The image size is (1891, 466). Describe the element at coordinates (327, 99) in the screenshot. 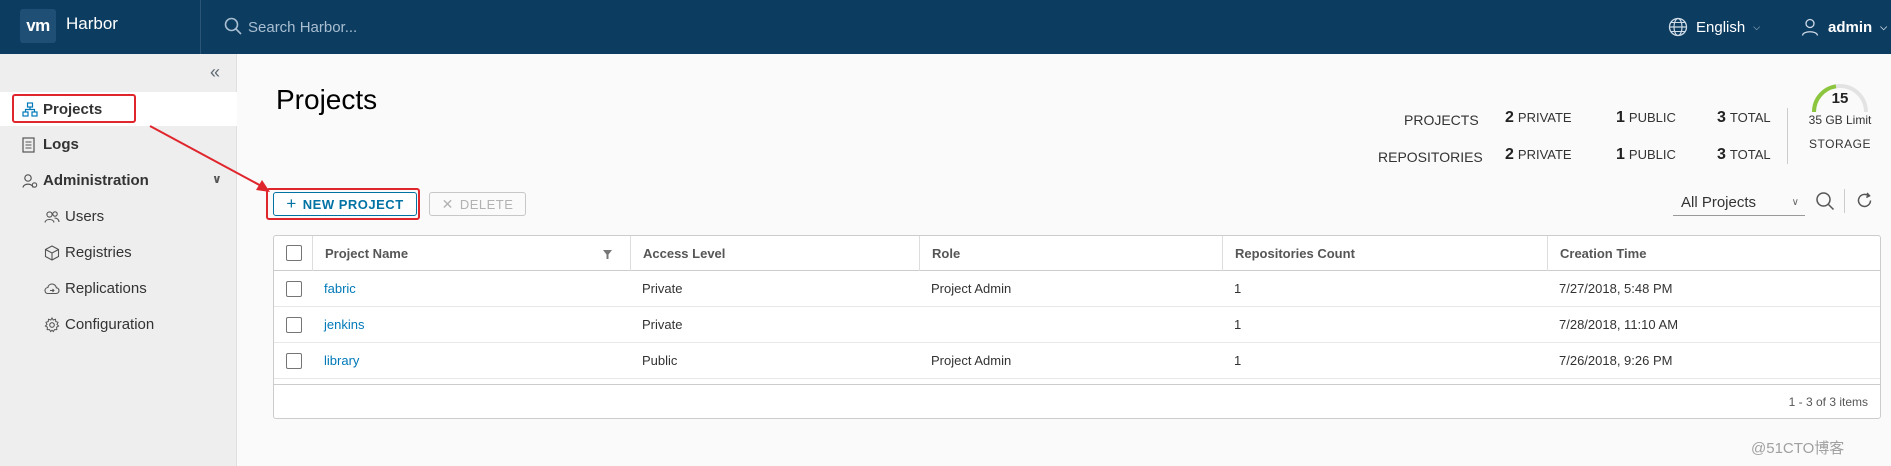

I see `page-title: Projects` at that location.